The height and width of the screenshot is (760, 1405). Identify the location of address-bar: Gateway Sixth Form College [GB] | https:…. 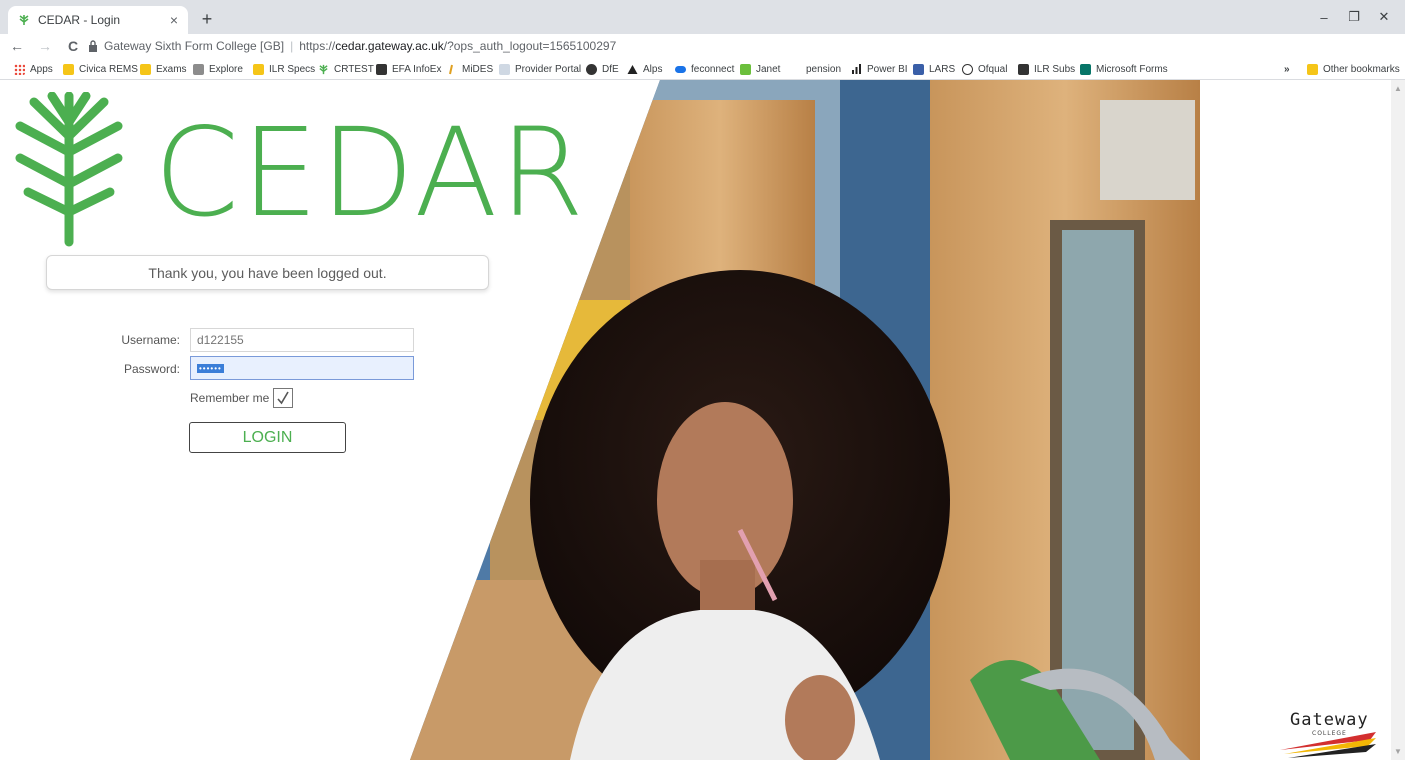
(663, 46).